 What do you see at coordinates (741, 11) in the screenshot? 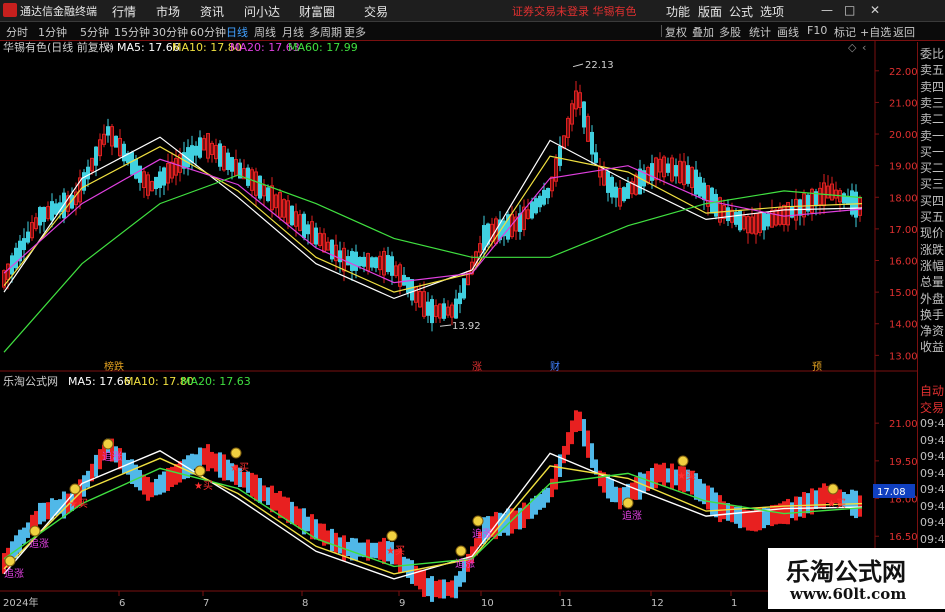
I see `menu-gongshi: 公式` at bounding box center [741, 11].